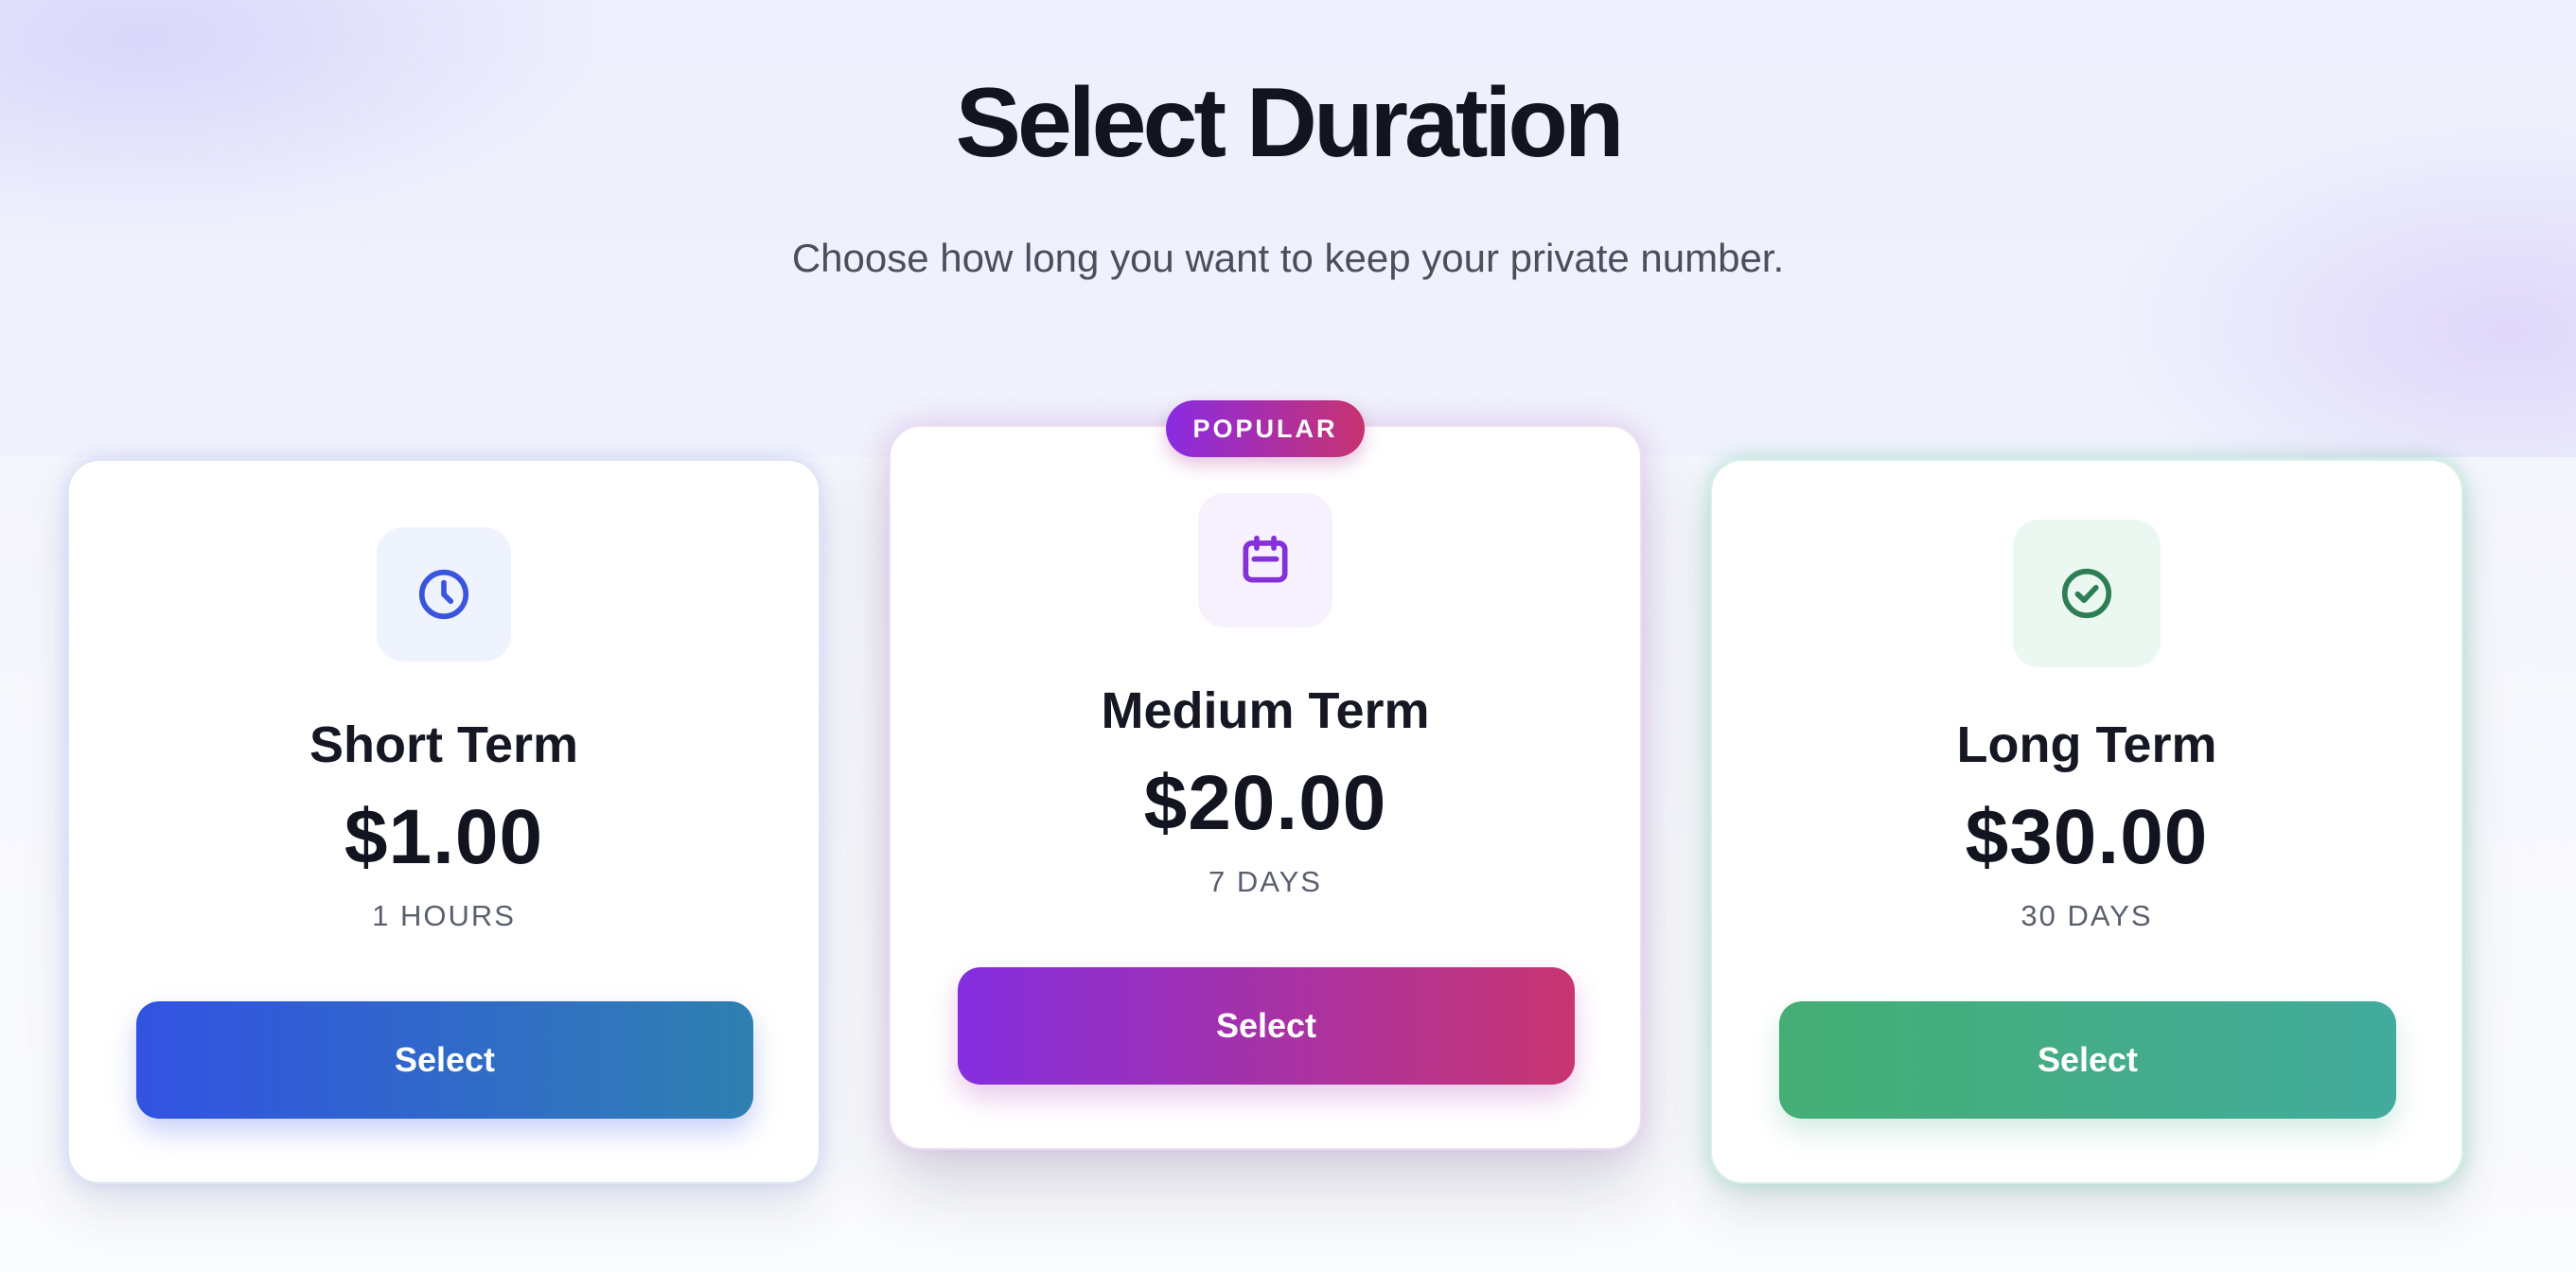  What do you see at coordinates (444, 744) in the screenshot?
I see `plan-title: Short Term` at bounding box center [444, 744].